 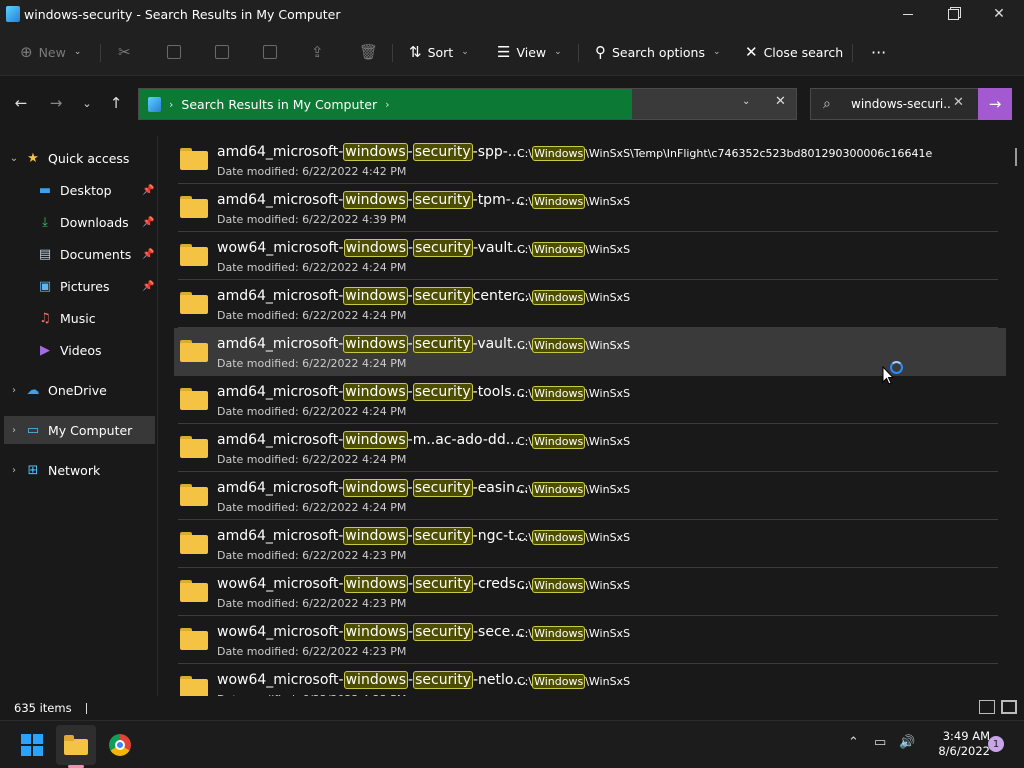 What do you see at coordinates (958, 102) in the screenshot?
I see `clear-search-button: ✕` at bounding box center [958, 102].